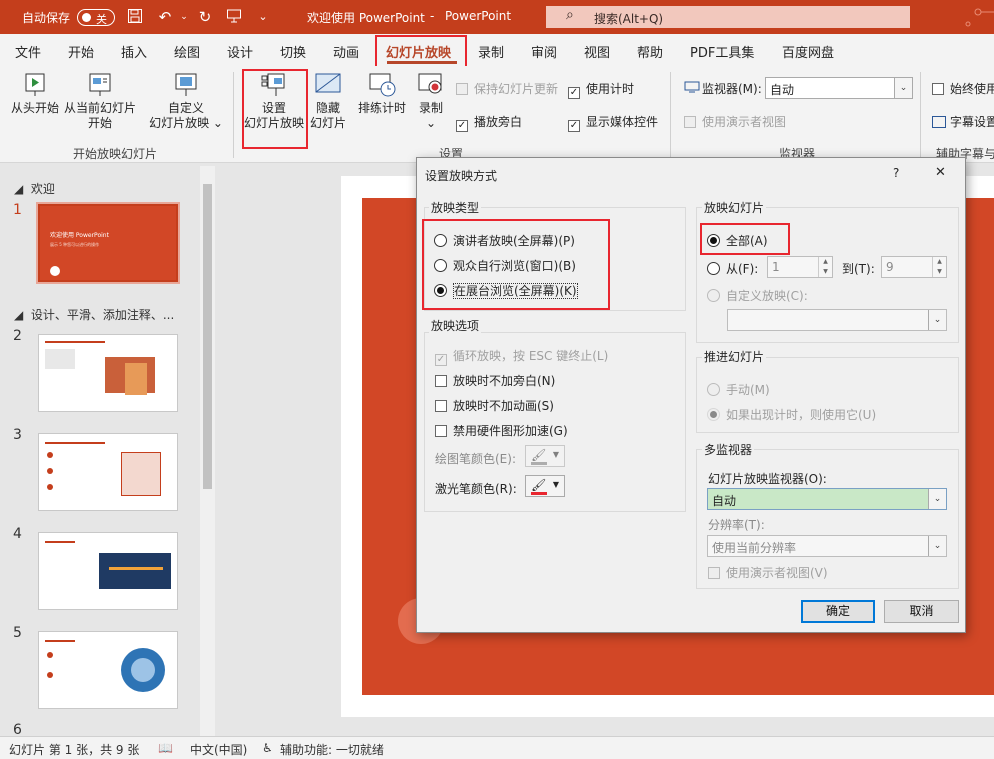  What do you see at coordinates (165, 748) in the screenshot?
I see `spellcheck-icon: 📖` at bounding box center [165, 748].